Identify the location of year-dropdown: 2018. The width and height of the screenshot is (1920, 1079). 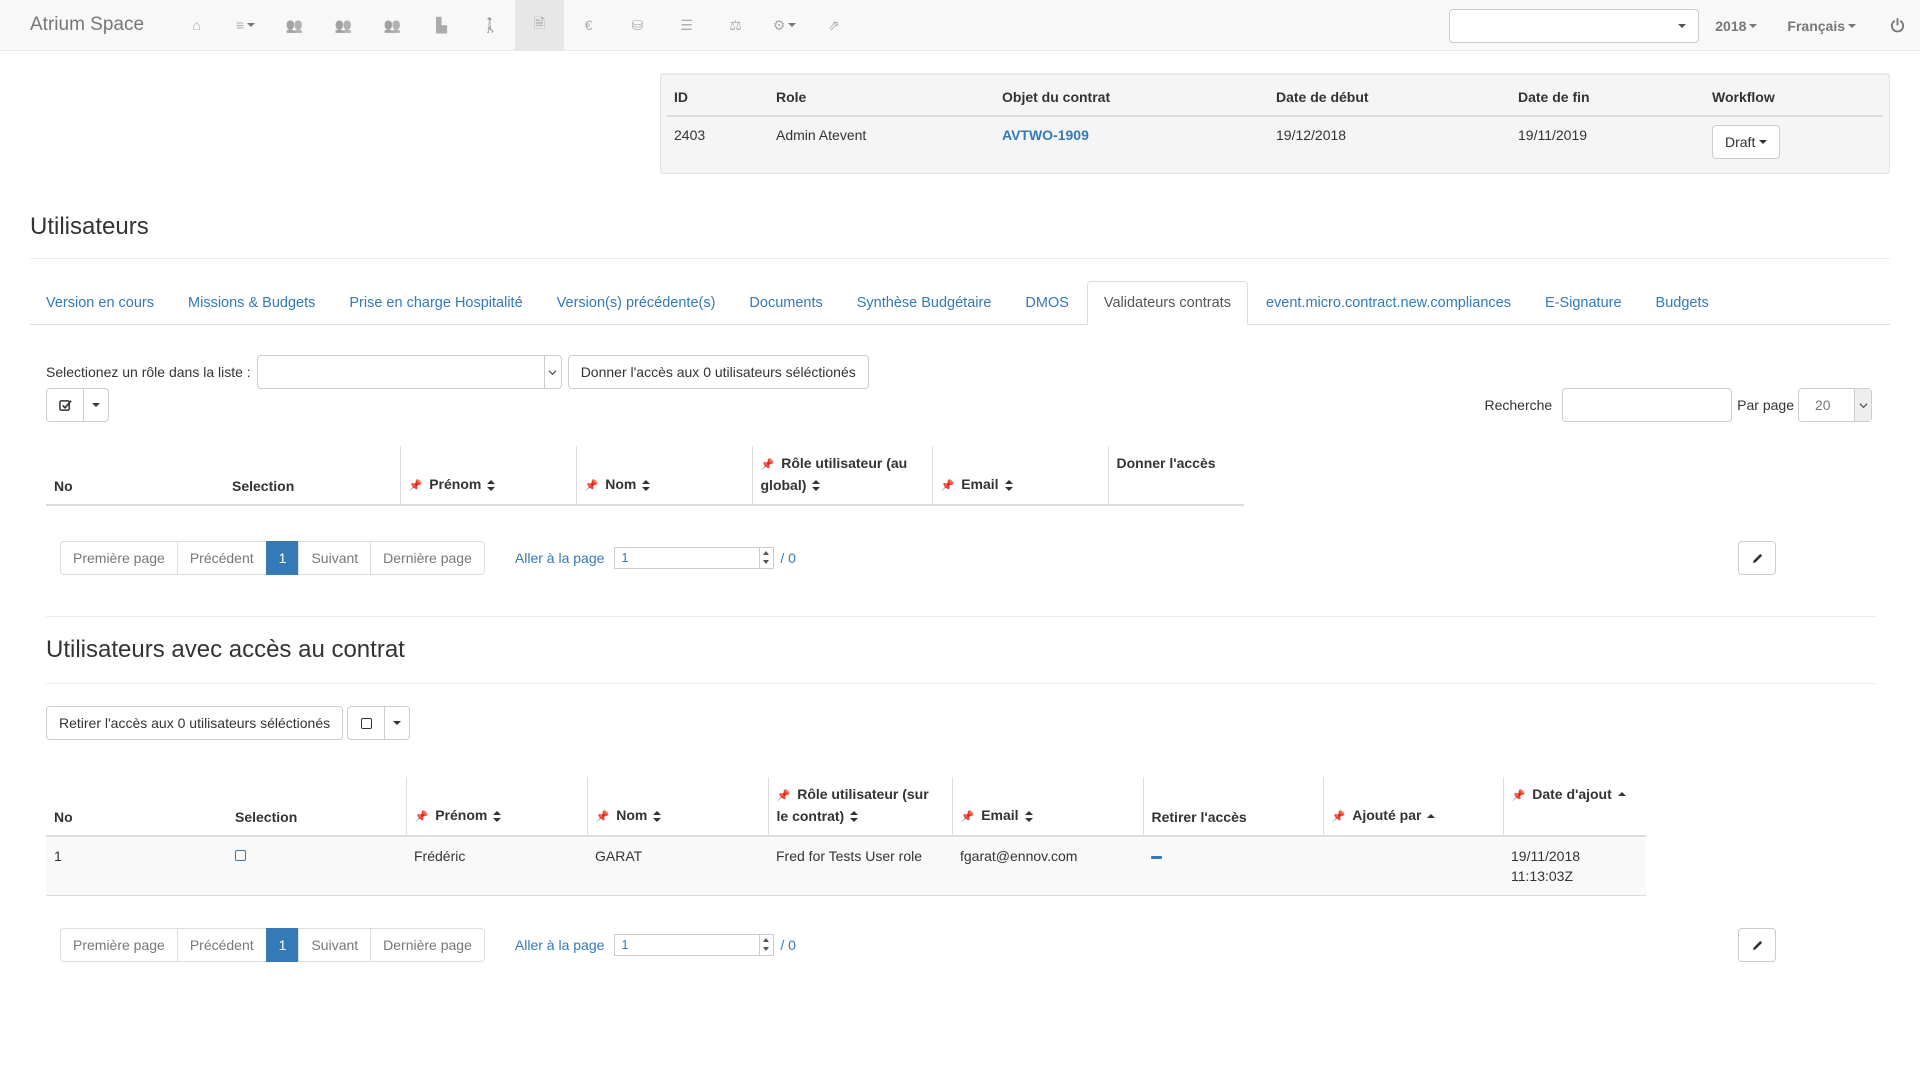
(1745, 26).